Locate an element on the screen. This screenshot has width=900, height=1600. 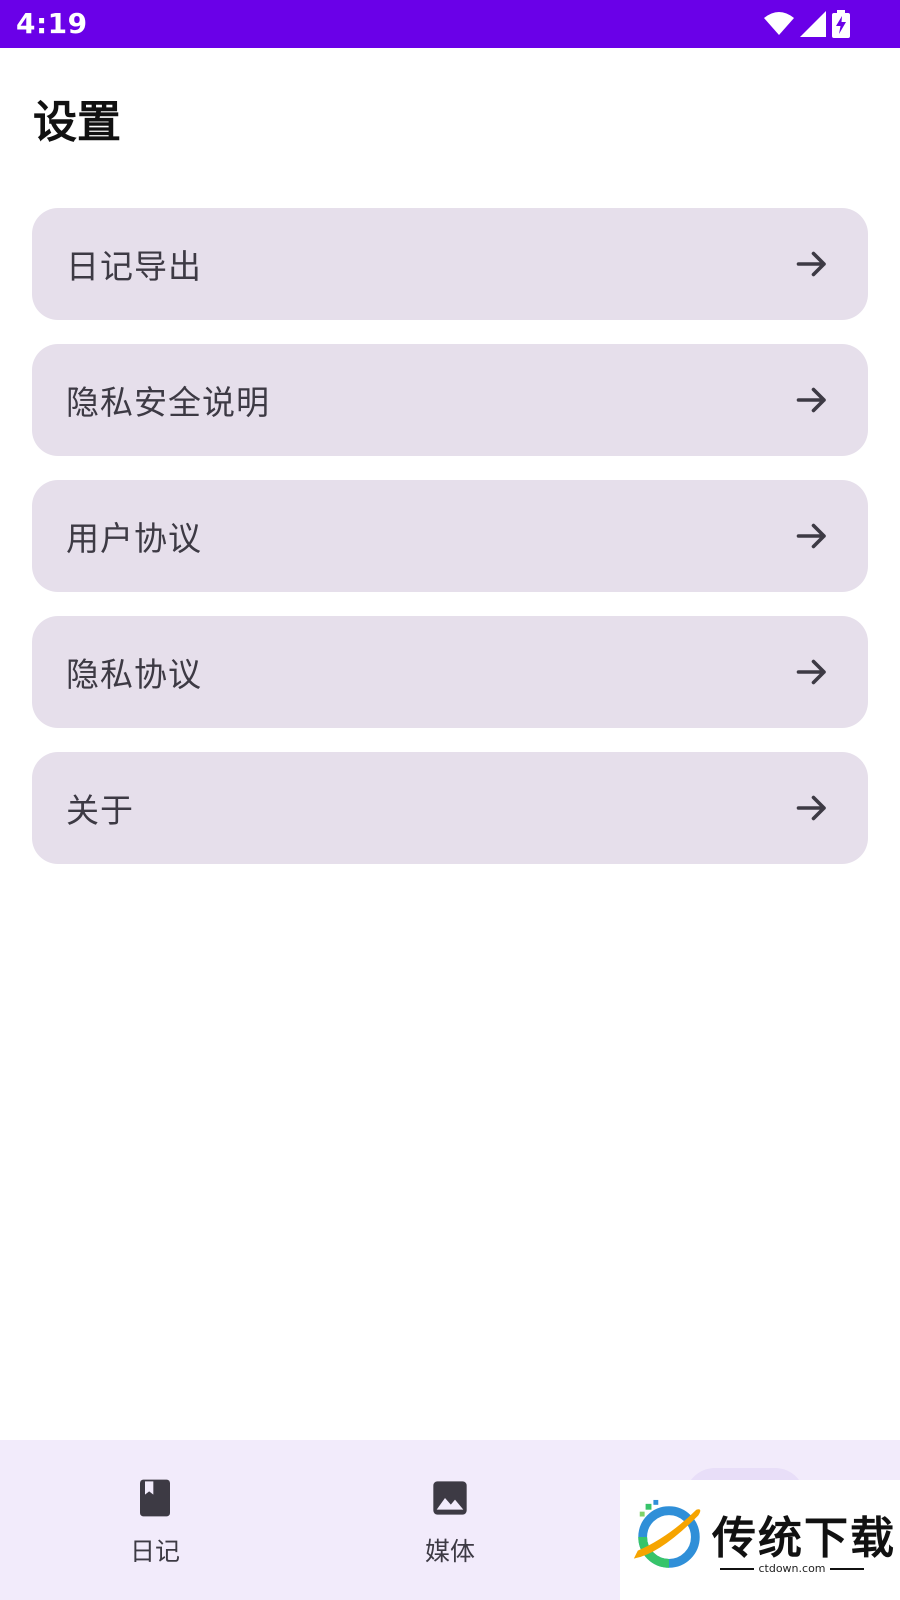
settings-item-about: 关于 is located at coordinates (450, 808).